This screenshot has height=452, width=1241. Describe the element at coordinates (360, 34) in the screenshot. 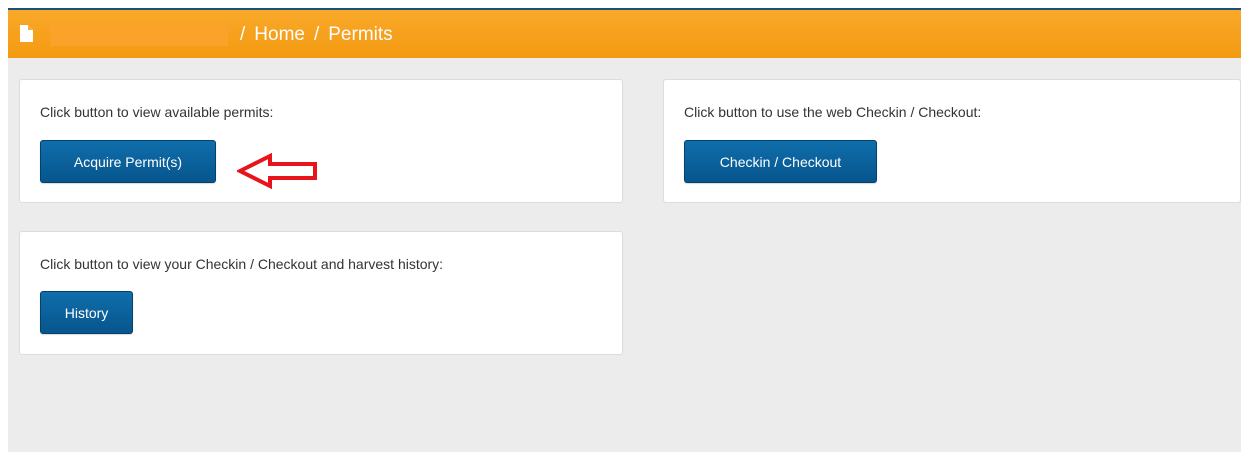

I see `breadcrumb-current-page: Permits` at that location.